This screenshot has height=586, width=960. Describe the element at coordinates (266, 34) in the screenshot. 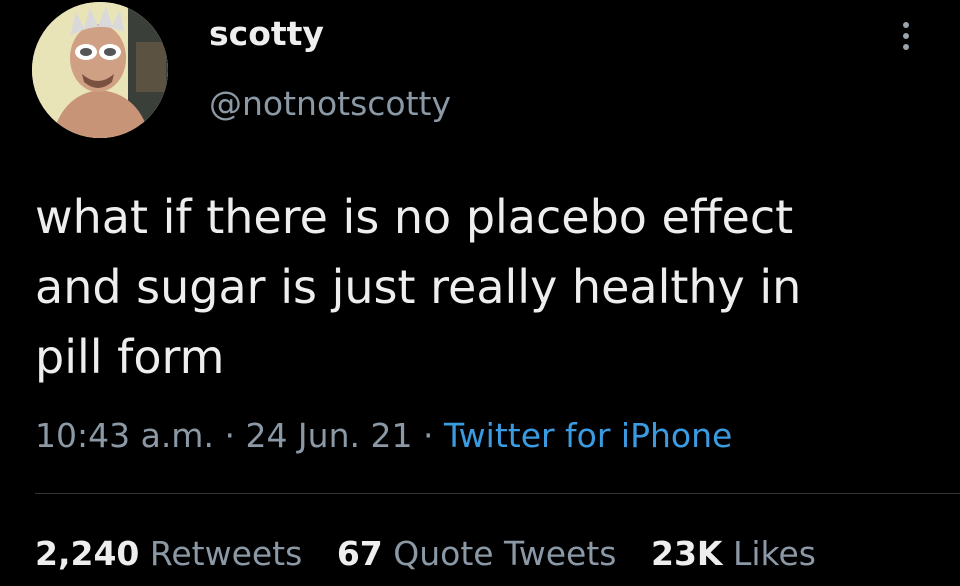

I see `display-name: scotty` at that location.